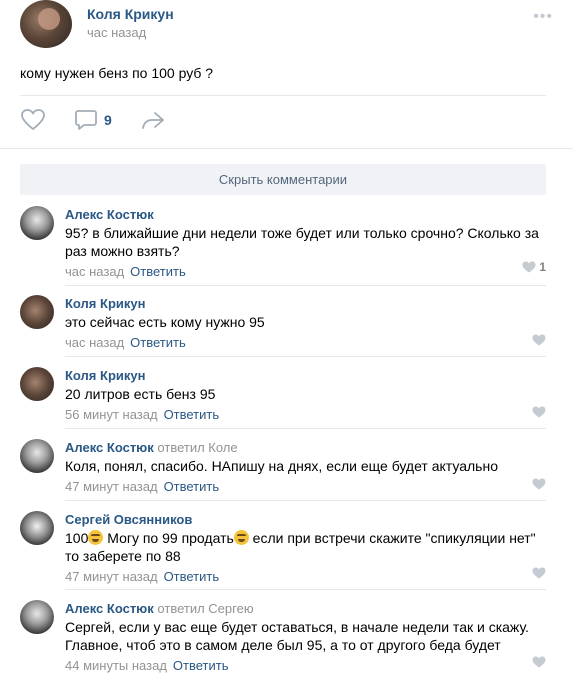 This screenshot has width=573, height=680. Describe the element at coordinates (543, 17) in the screenshot. I see `more-options-icon: •••` at that location.